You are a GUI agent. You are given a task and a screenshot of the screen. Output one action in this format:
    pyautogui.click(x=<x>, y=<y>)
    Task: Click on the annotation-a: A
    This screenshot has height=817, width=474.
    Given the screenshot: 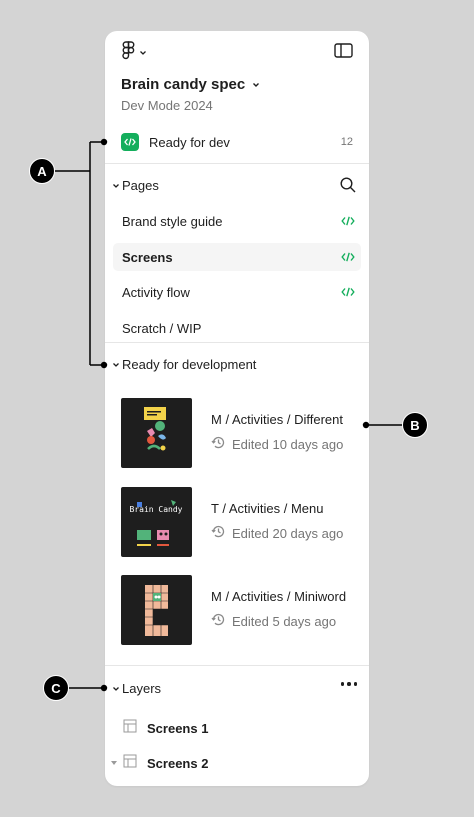 What is the action you would take?
    pyautogui.click(x=42, y=171)
    